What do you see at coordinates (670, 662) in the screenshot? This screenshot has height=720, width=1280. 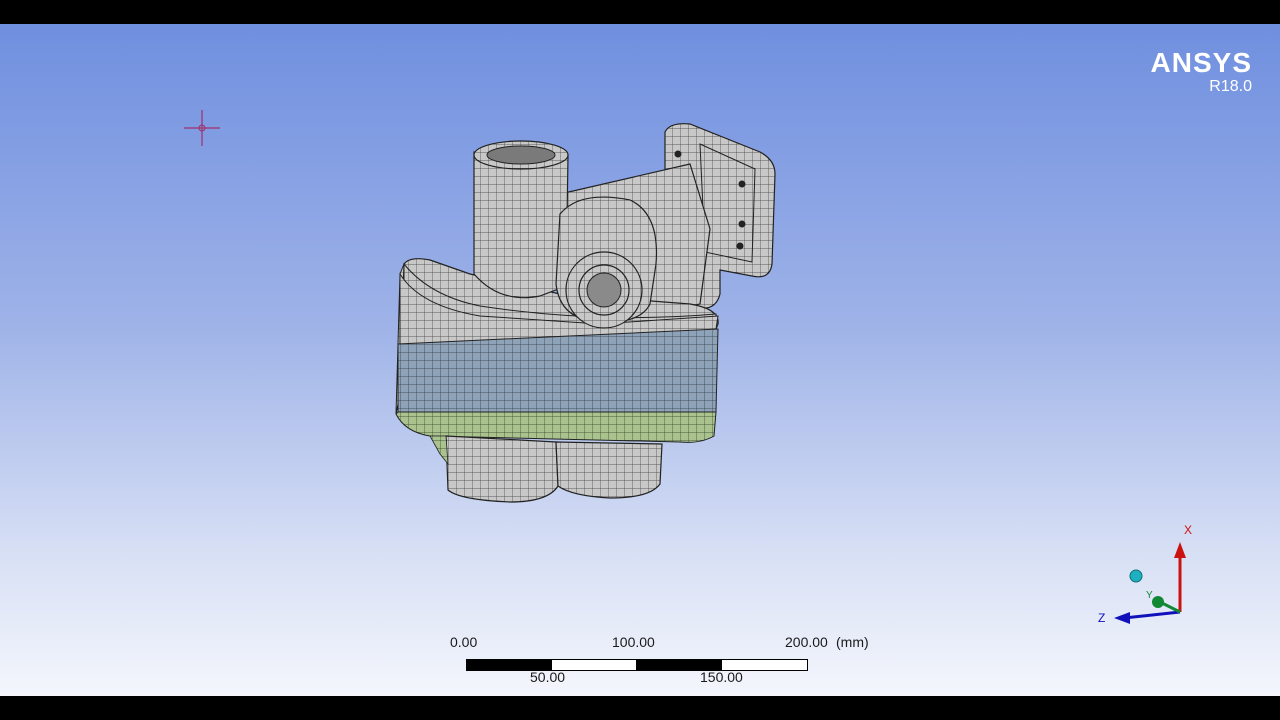 I see `scale-bar: 0.00 100.00 200.00 (mm) 50.00 150.00` at bounding box center [670, 662].